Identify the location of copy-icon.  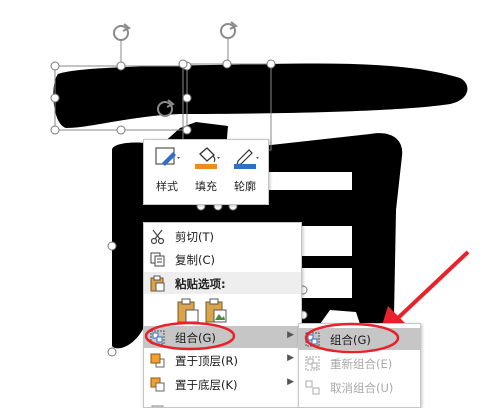
(157, 259).